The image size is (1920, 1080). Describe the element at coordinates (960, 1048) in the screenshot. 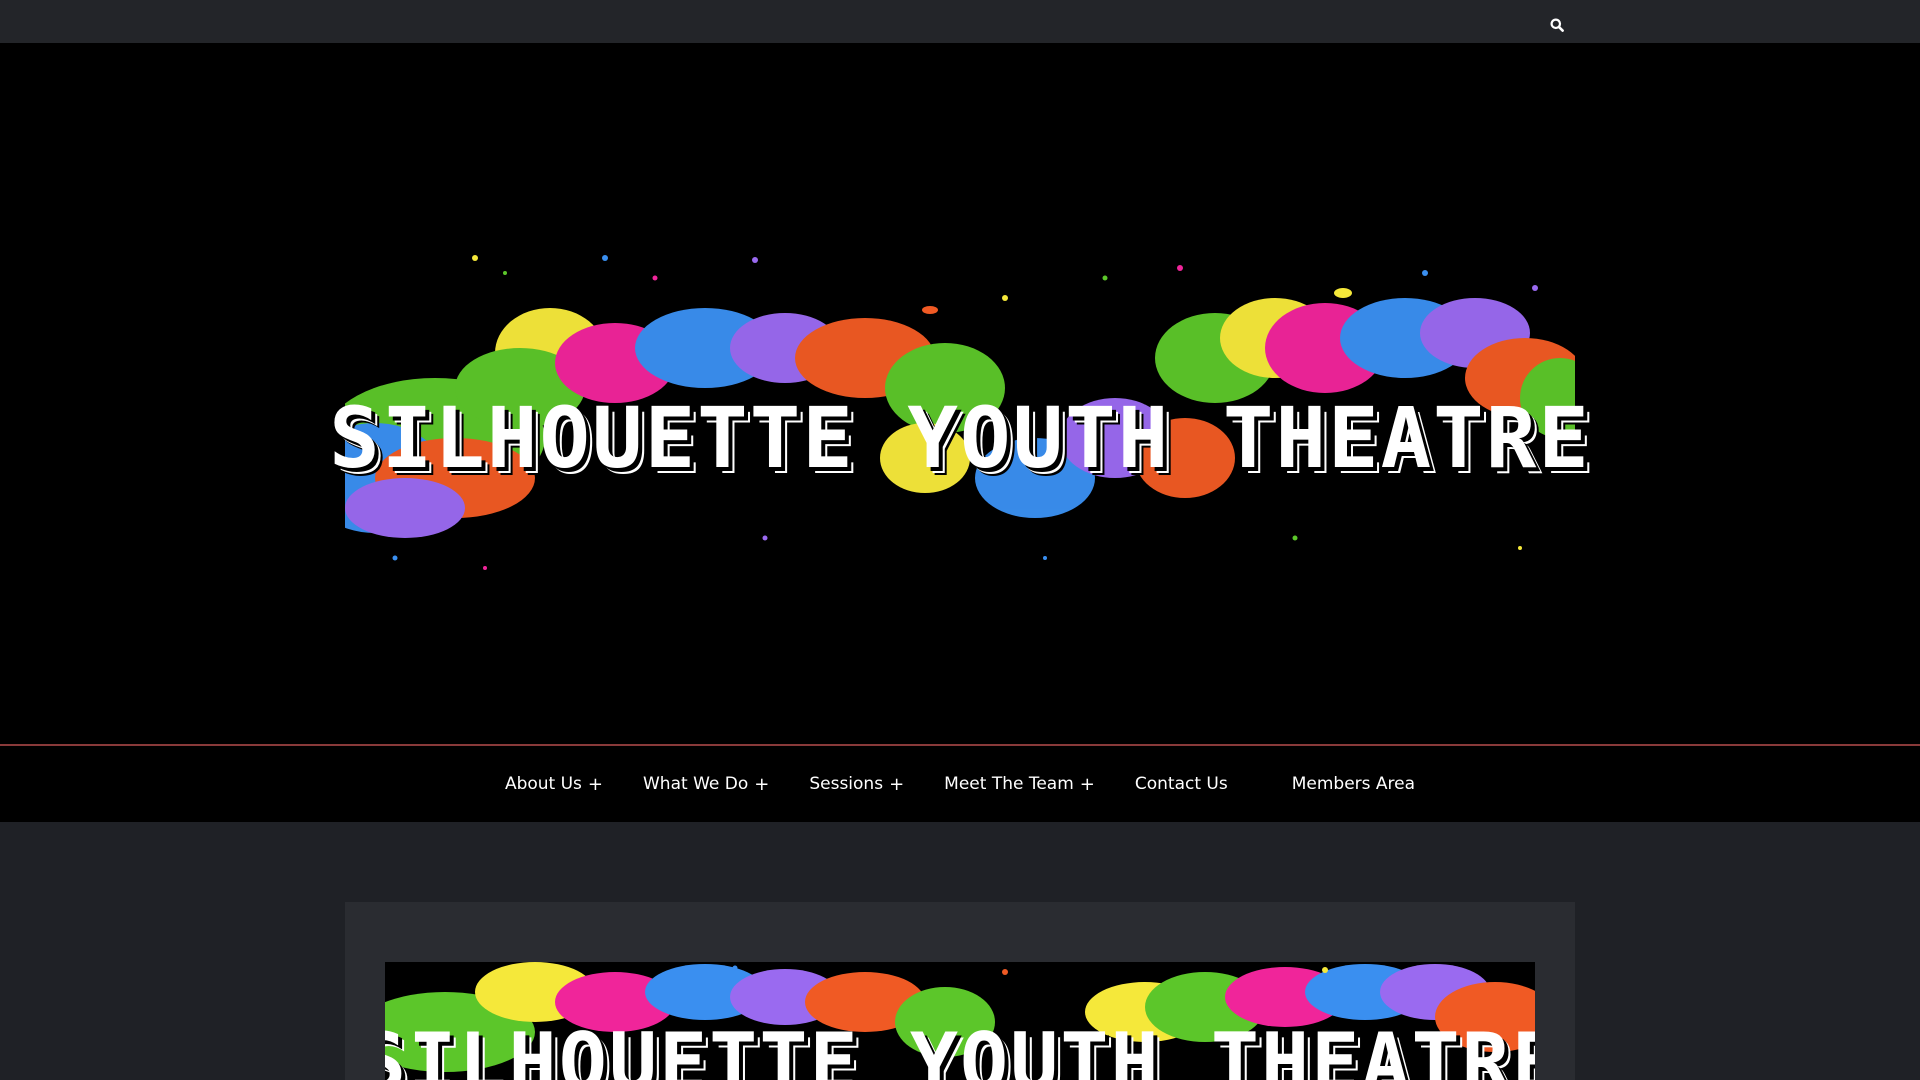

I see `content-banner-title: SILHOUETTE YOUTH THEATRE` at that location.